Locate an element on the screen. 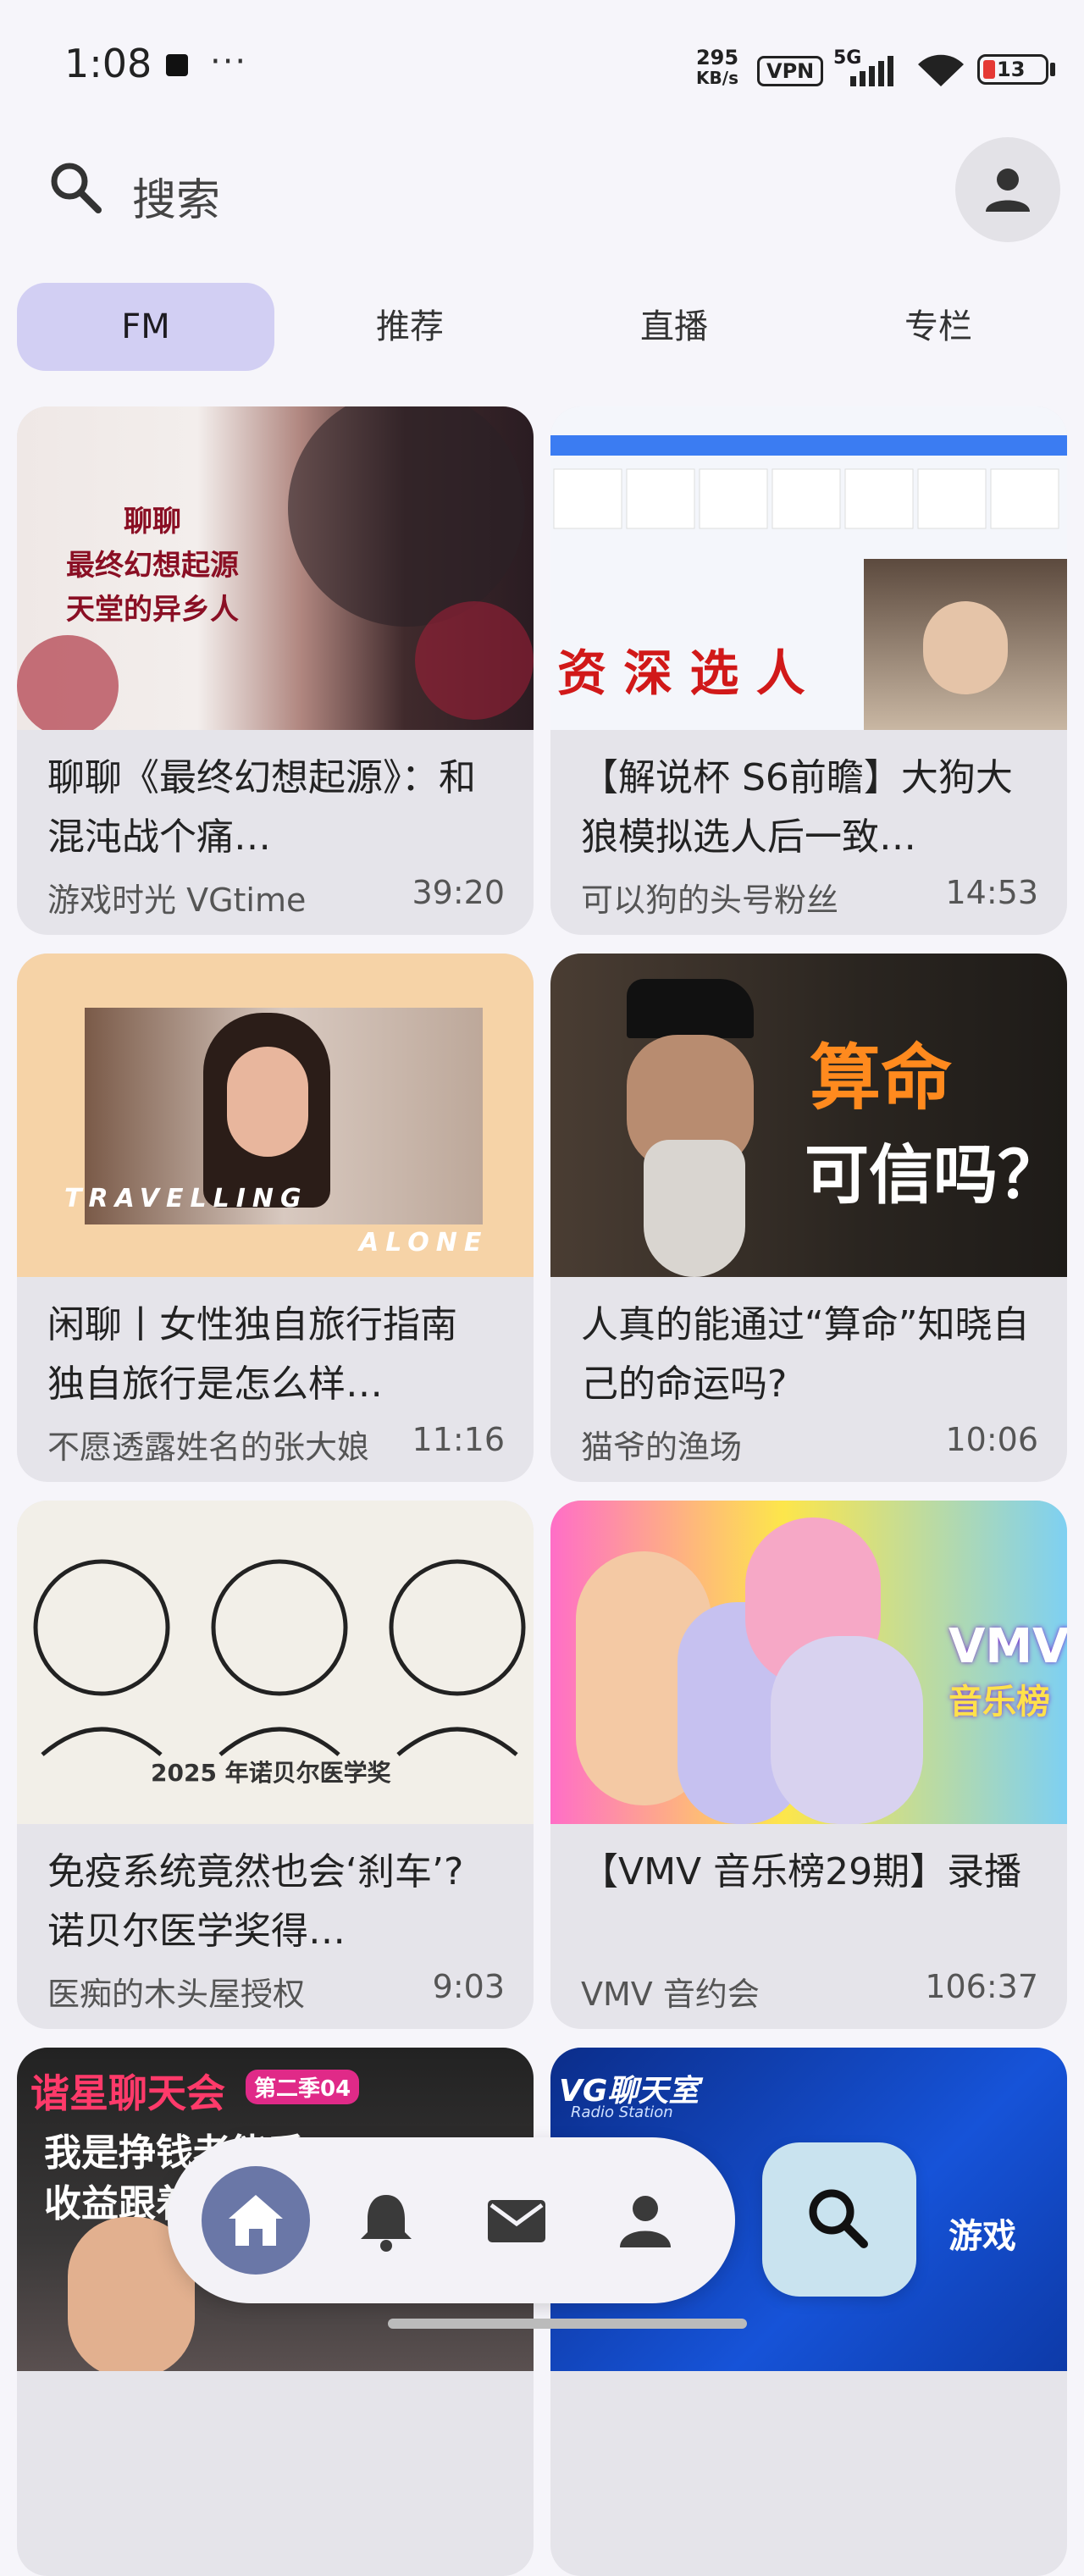 The height and width of the screenshot is (2576, 1084). bottom-navigation is located at coordinates (451, 2220).